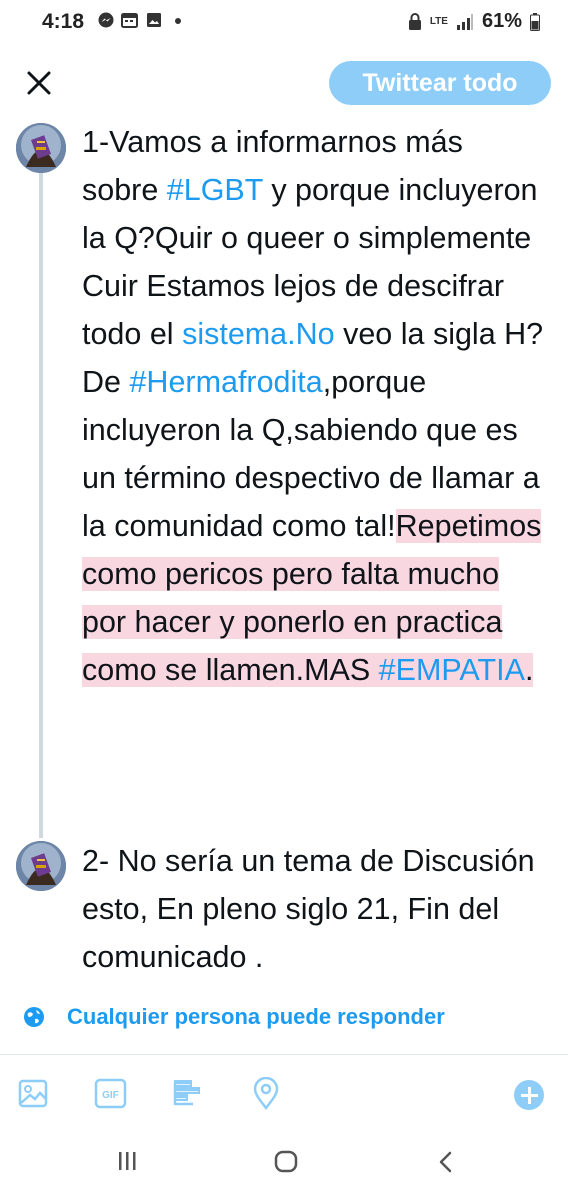 This screenshot has width=568, height=1200. I want to click on reply-setting-label: Cualquier persona puede responder, so click(256, 1017).